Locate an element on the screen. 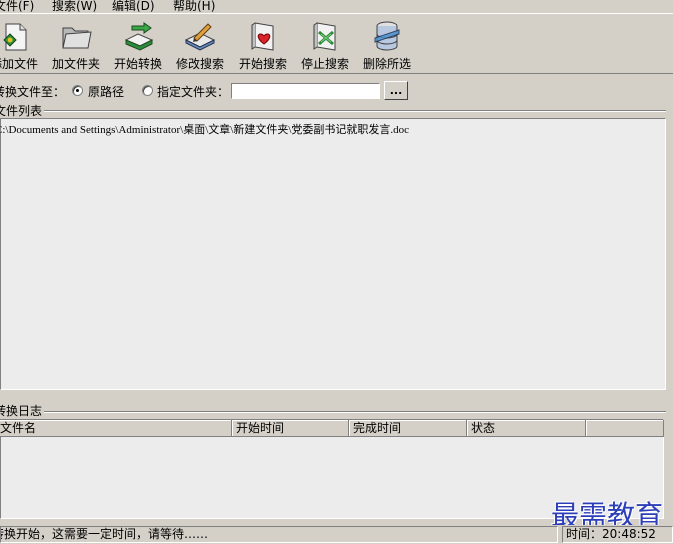 This screenshot has width=673, height=544. delete-selected-label: 删除所选 is located at coordinates (386, 64).